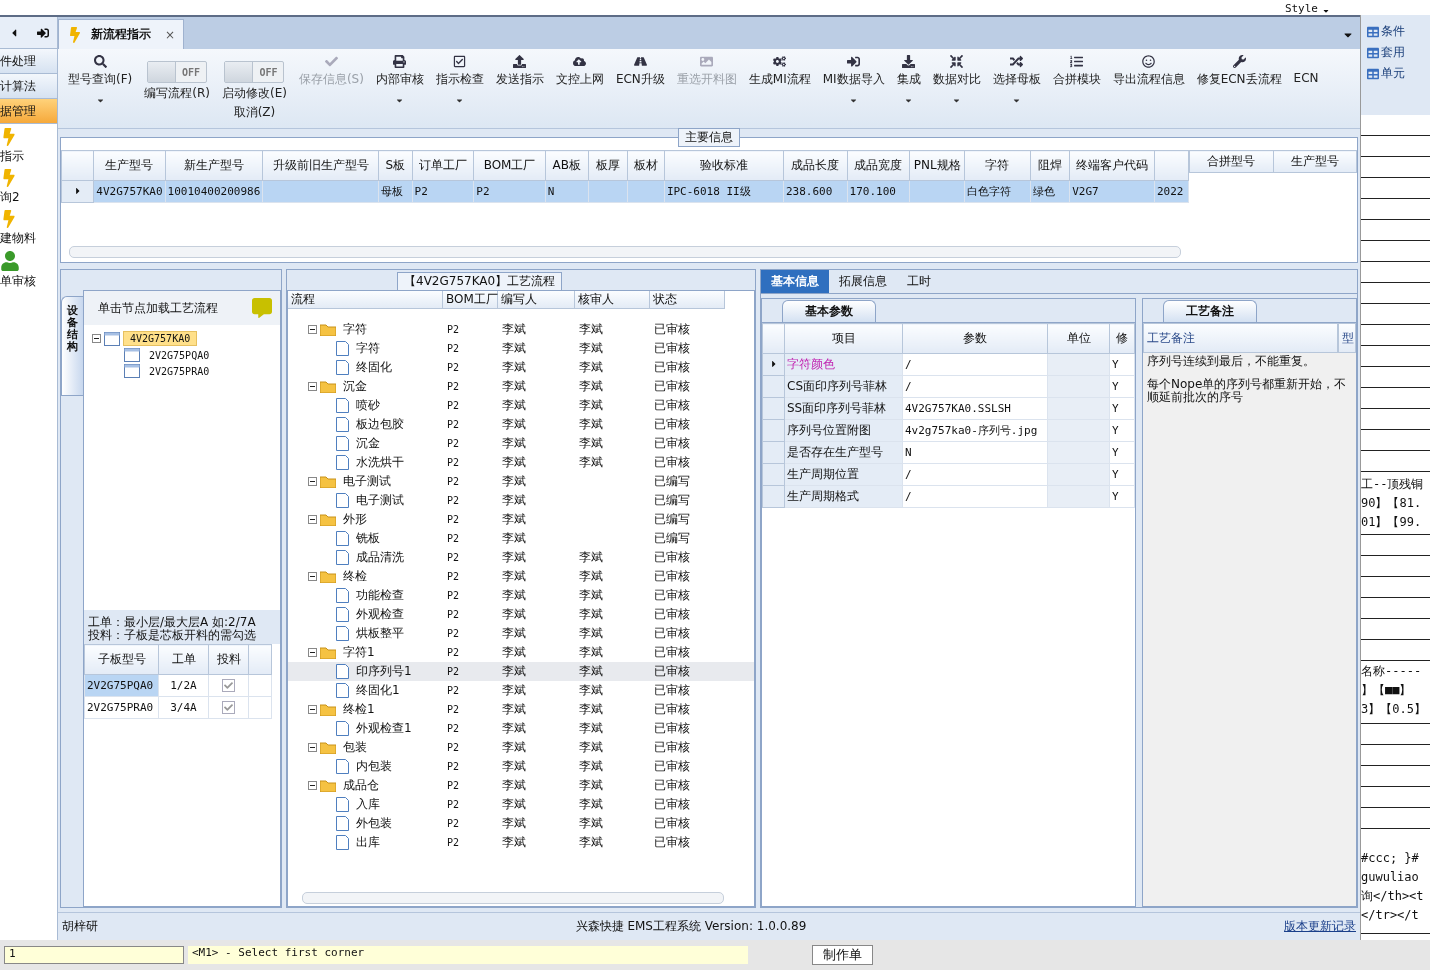  I want to click on scrollbar, so click(513, 898).